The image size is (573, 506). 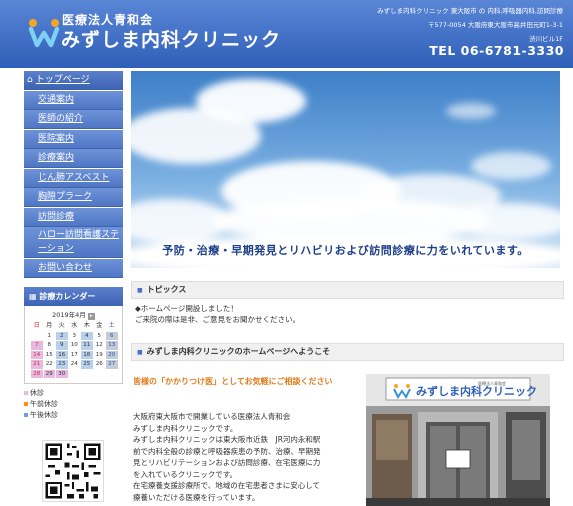 What do you see at coordinates (44, 404) in the screenshot?
I see `legend-label: 午前休診` at bounding box center [44, 404].